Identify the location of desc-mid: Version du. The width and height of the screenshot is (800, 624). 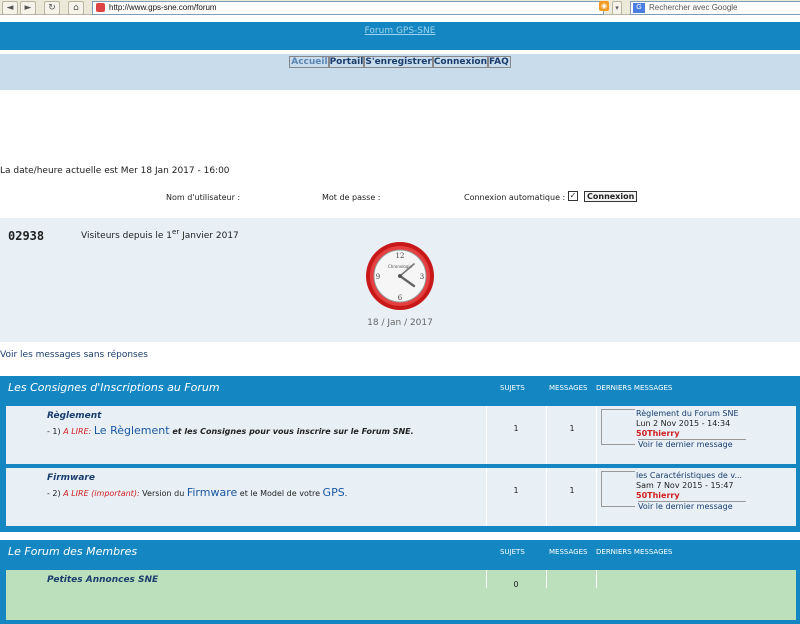
(163, 493).